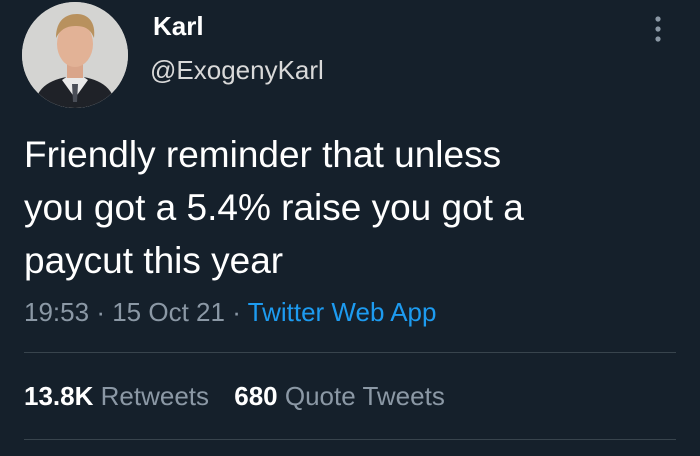  I want to click on retweets-label: Retweets, so click(155, 396).